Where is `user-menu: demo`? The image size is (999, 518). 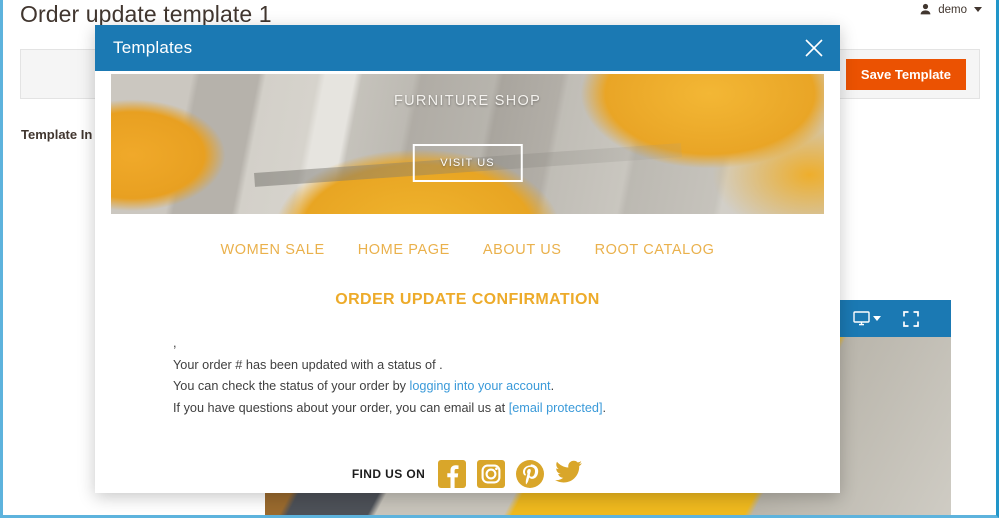 user-menu: demo is located at coordinates (950, 9).